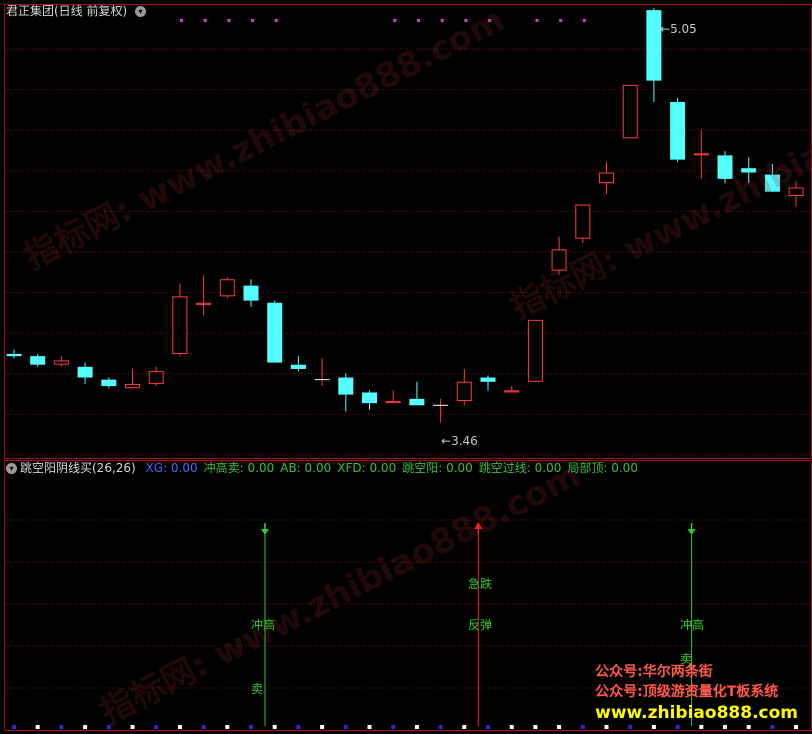 The width and height of the screenshot is (812, 734). Describe the element at coordinates (367, 468) in the screenshot. I see `indicator-param: XFD: 0.00` at that location.